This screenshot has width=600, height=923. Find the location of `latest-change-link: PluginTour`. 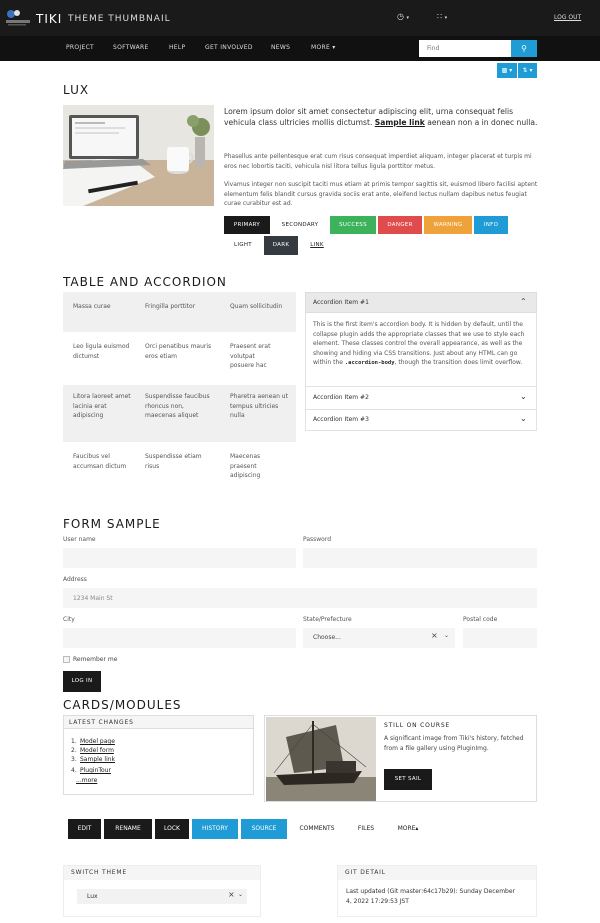

latest-change-link: PluginTour is located at coordinates (95, 770).